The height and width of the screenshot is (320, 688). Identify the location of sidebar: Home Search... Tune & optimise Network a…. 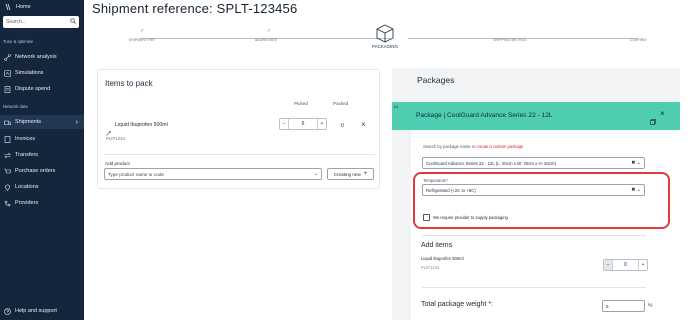
(42, 160).